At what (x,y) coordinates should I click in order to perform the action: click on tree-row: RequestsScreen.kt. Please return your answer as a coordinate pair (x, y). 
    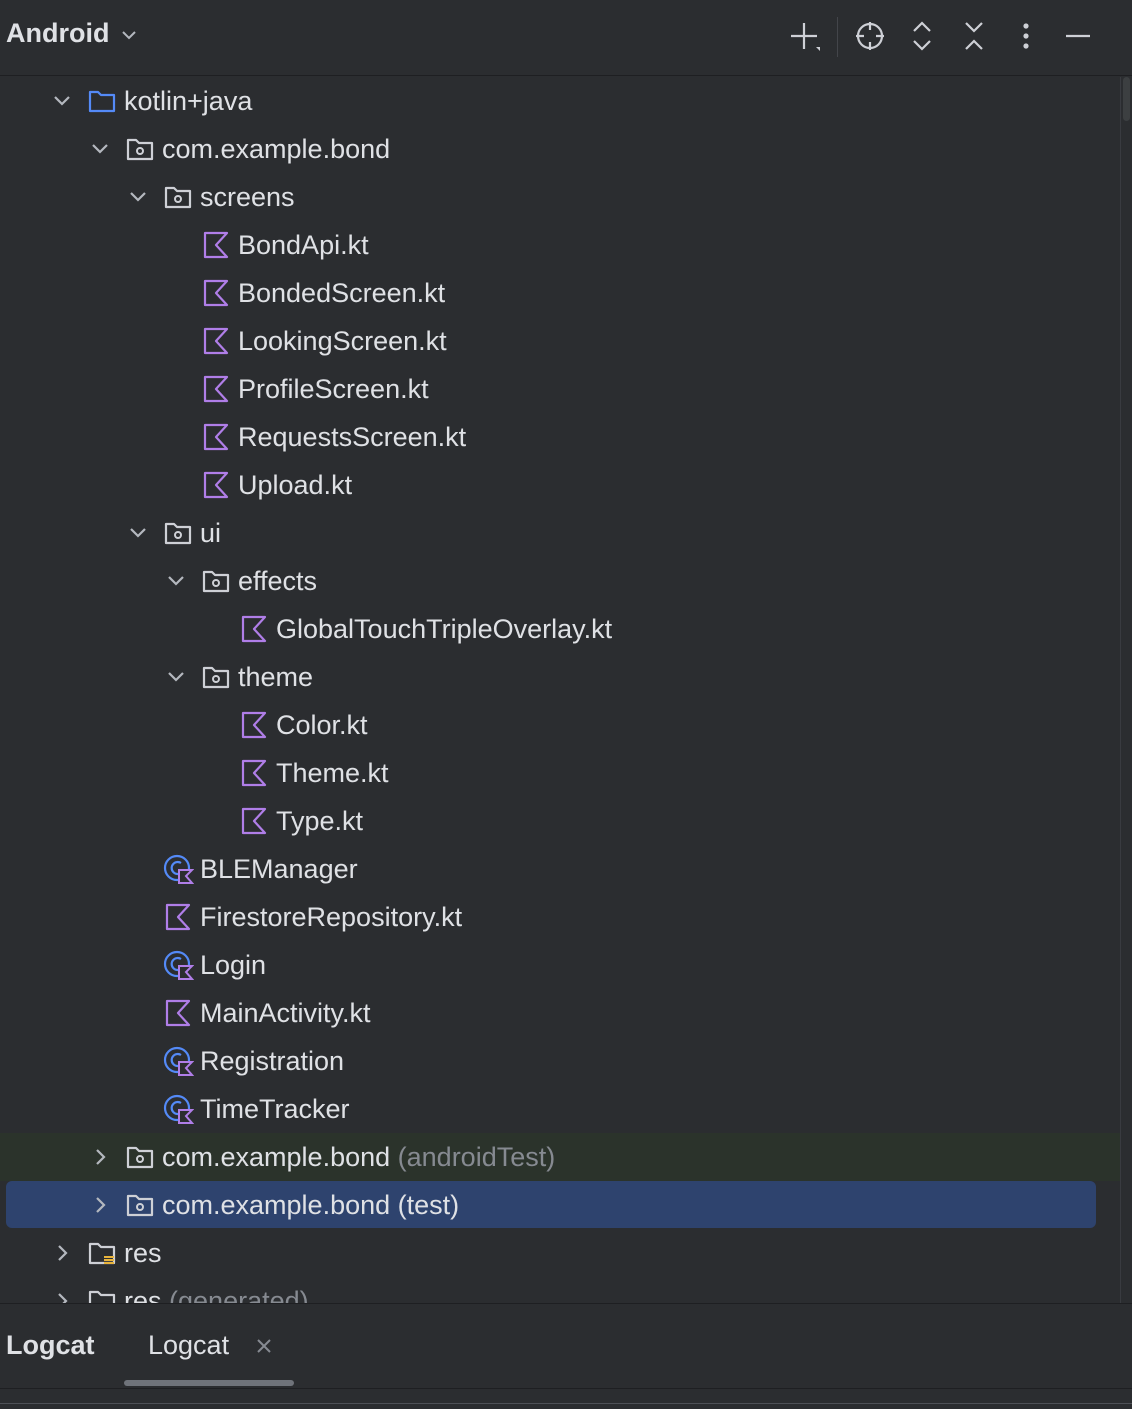
    Looking at the image, I should click on (560, 437).